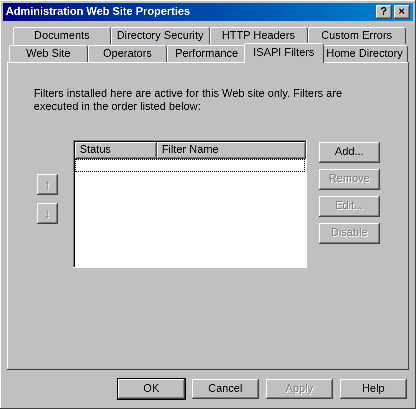  I want to click on column-header: Filter Name, so click(231, 150).